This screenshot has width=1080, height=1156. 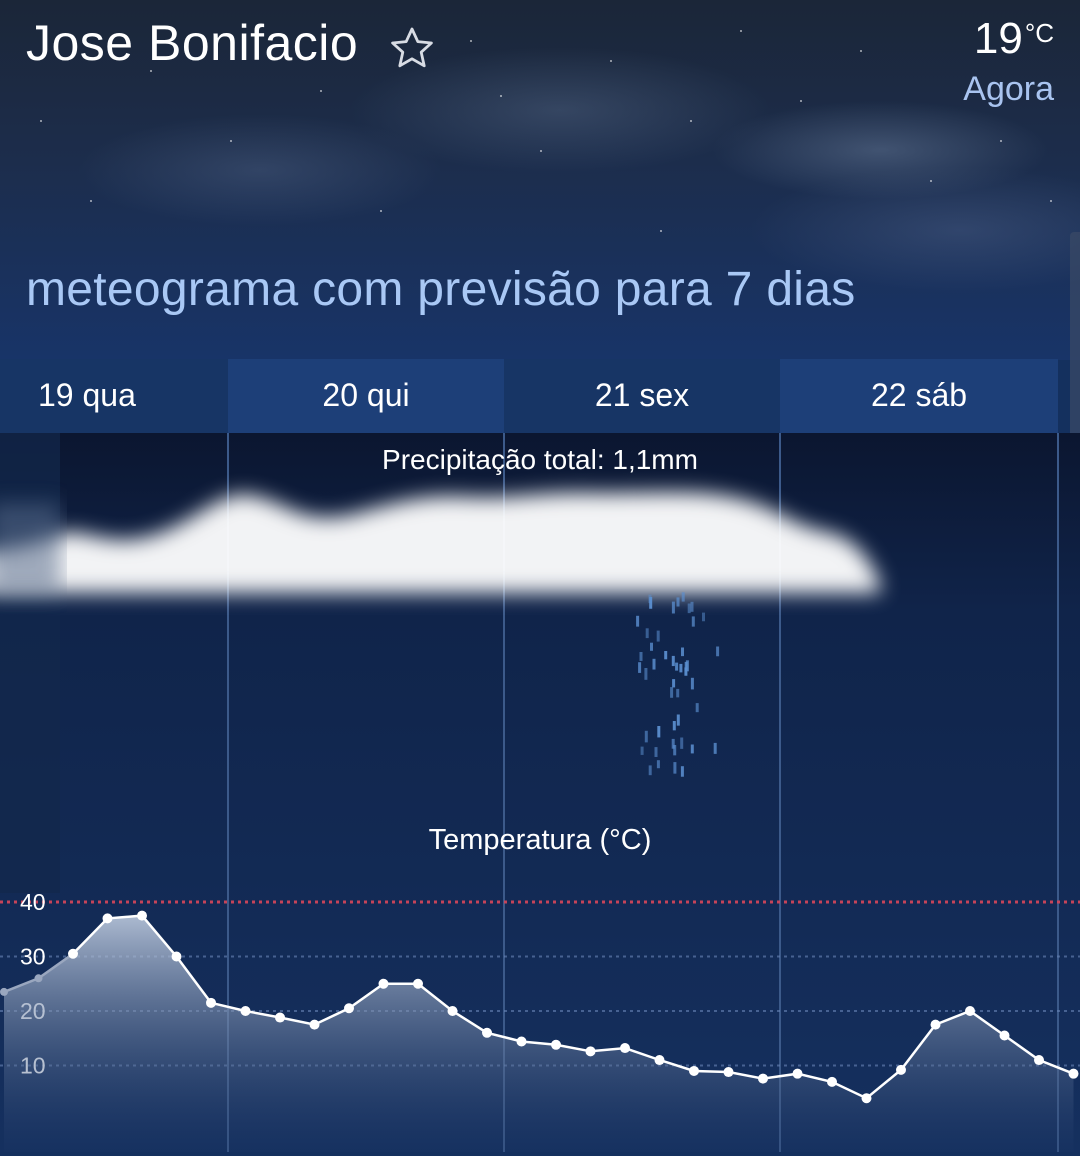 I want to click on precipitation-total-label: Precipitação total: 1,1mm, so click(x=540, y=459).